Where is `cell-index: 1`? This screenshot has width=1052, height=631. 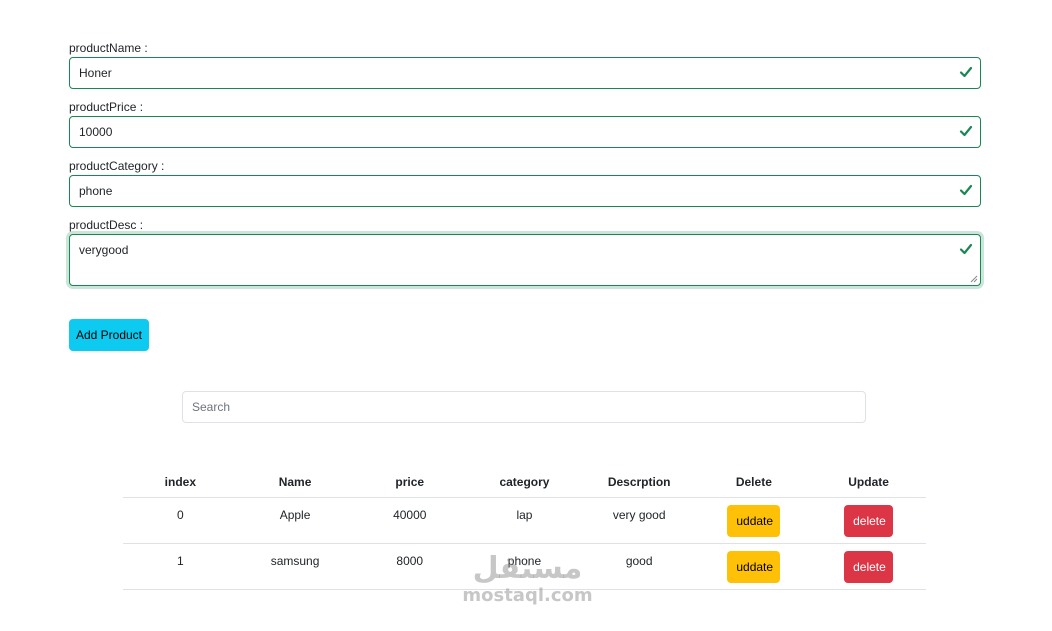
cell-index: 1 is located at coordinates (180, 566).